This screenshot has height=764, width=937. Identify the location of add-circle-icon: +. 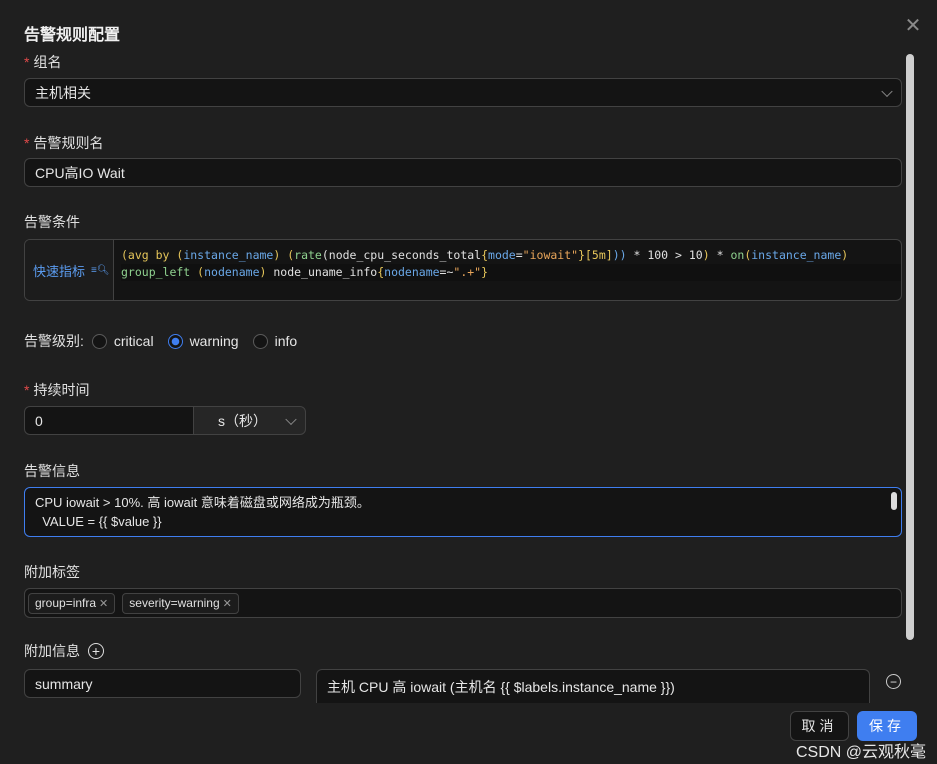
(96, 651).